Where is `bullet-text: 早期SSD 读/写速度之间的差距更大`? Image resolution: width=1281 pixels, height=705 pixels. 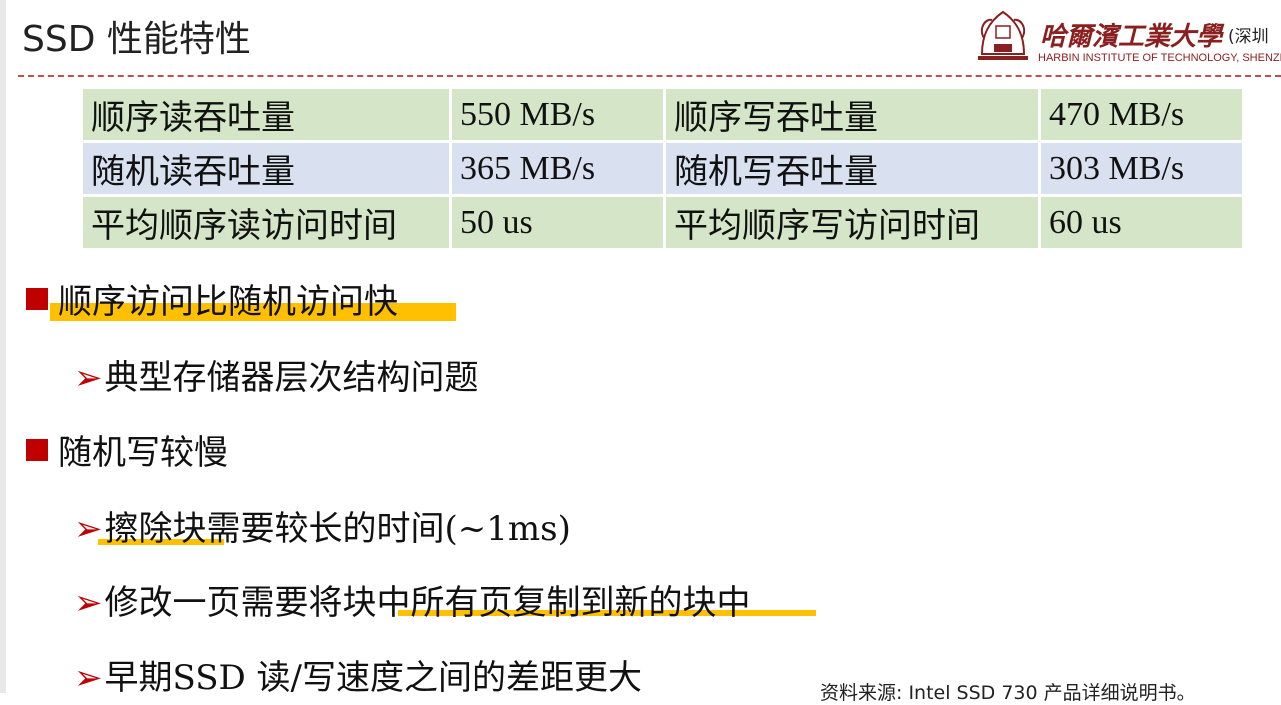 bullet-text: 早期SSD 读/写速度之间的差距更大 is located at coordinates (373, 678).